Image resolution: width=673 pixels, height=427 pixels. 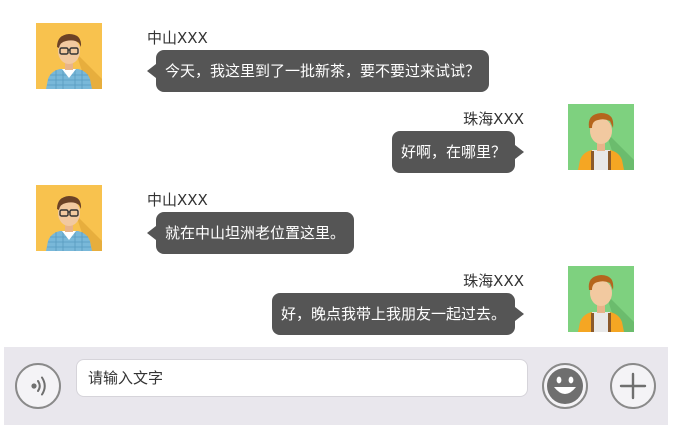 I want to click on voice-icon, so click(x=38, y=386).